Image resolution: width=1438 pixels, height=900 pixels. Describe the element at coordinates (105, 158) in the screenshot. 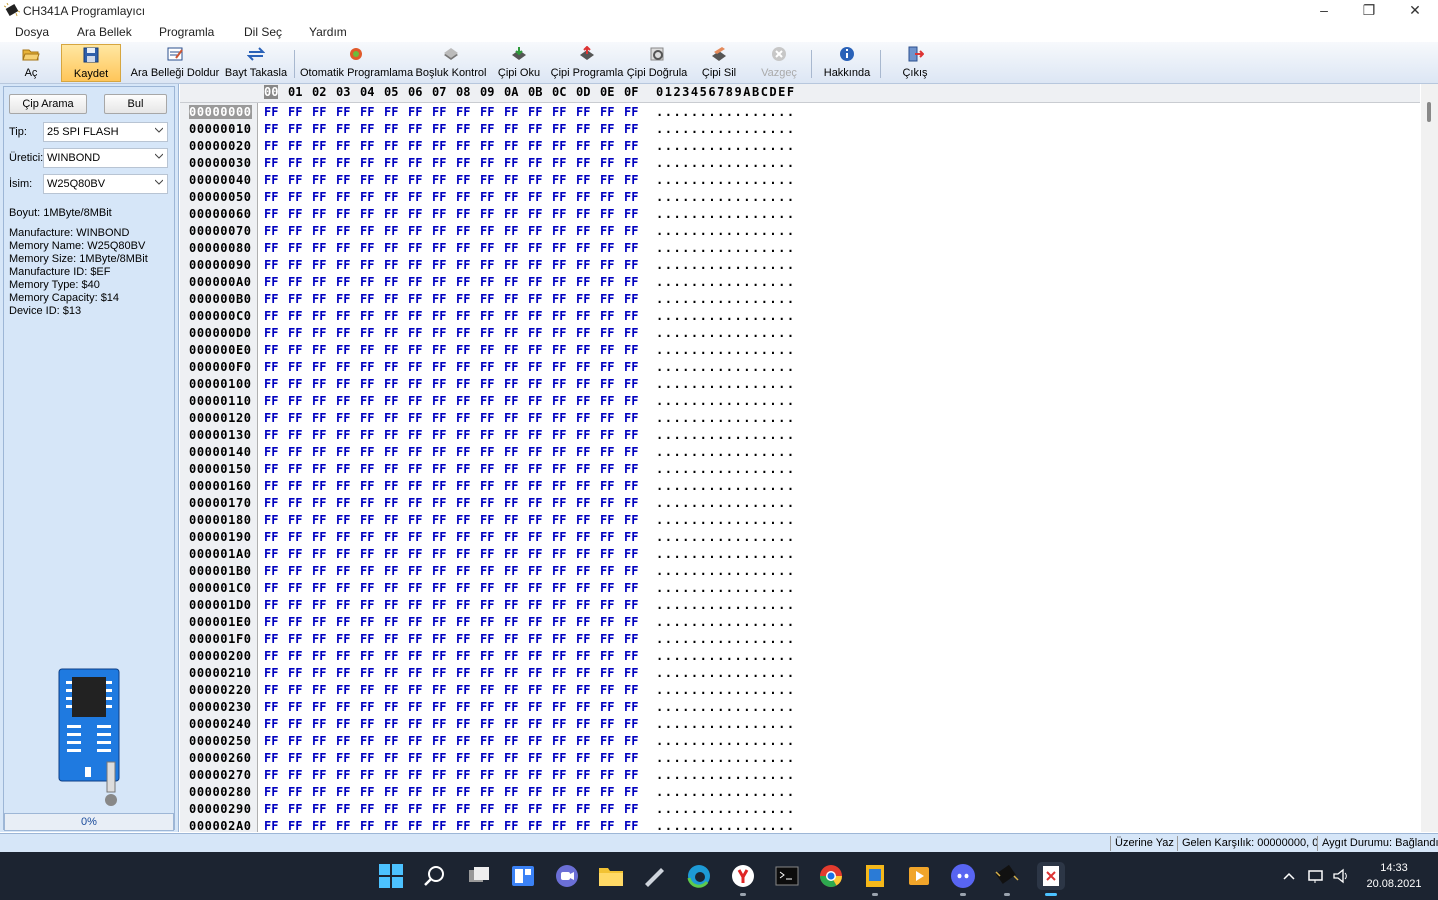

I see `manufacturer-select: WINBOND` at that location.